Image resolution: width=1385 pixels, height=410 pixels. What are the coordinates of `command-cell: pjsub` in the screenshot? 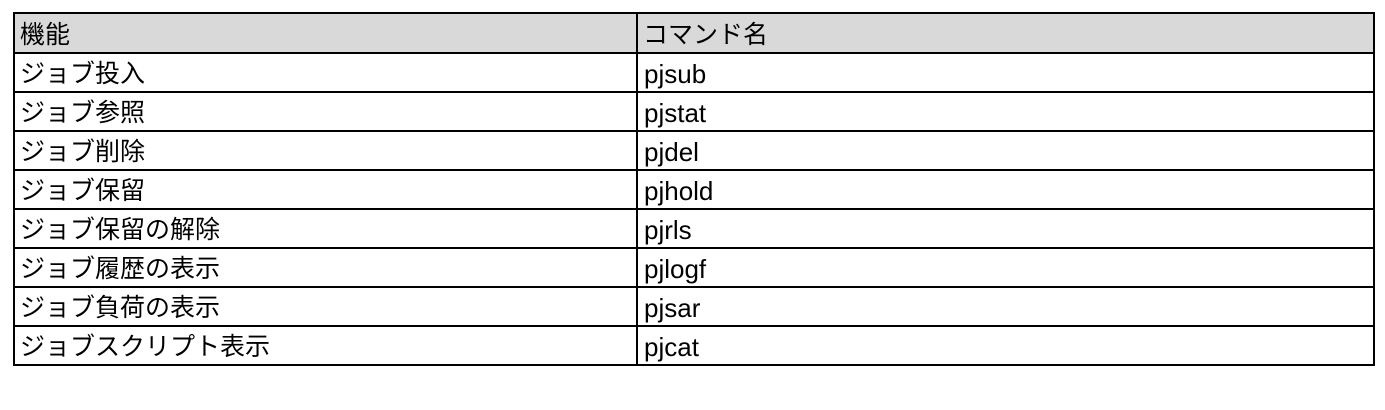 It's located at (1005, 72).